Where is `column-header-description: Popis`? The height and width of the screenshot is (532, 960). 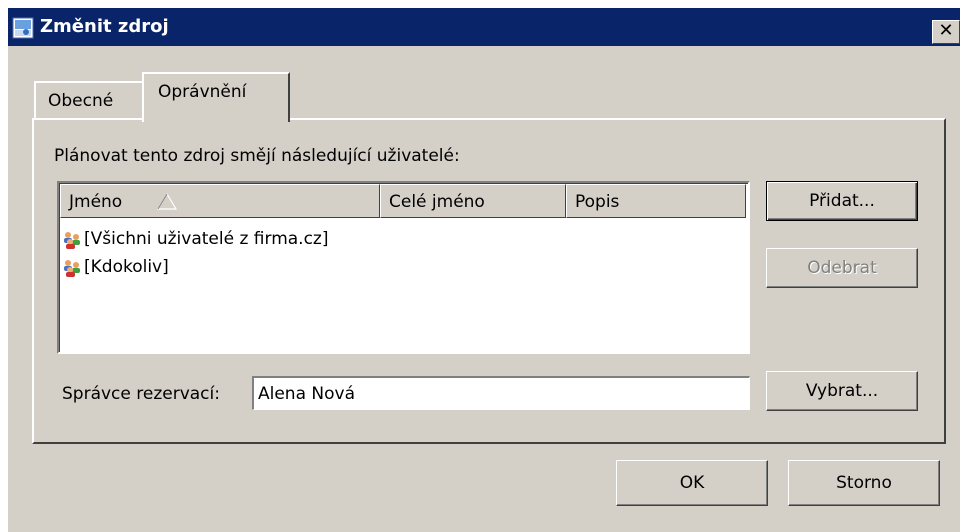
column-header-description: Popis is located at coordinates (656, 201).